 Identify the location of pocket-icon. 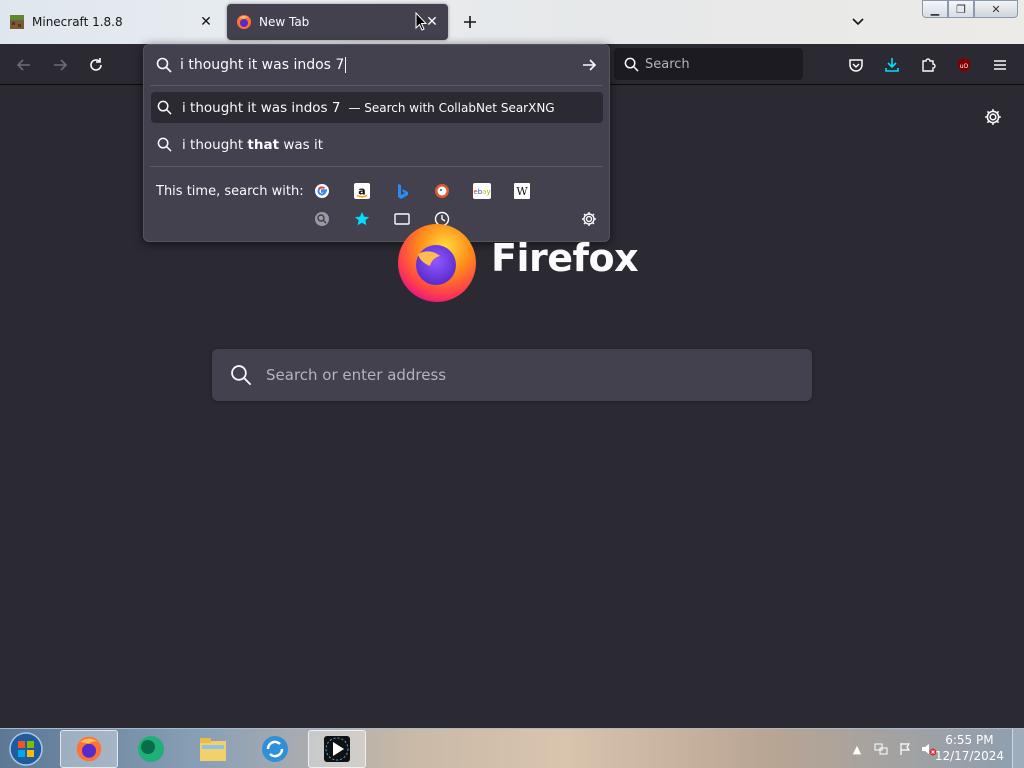
(856, 65).